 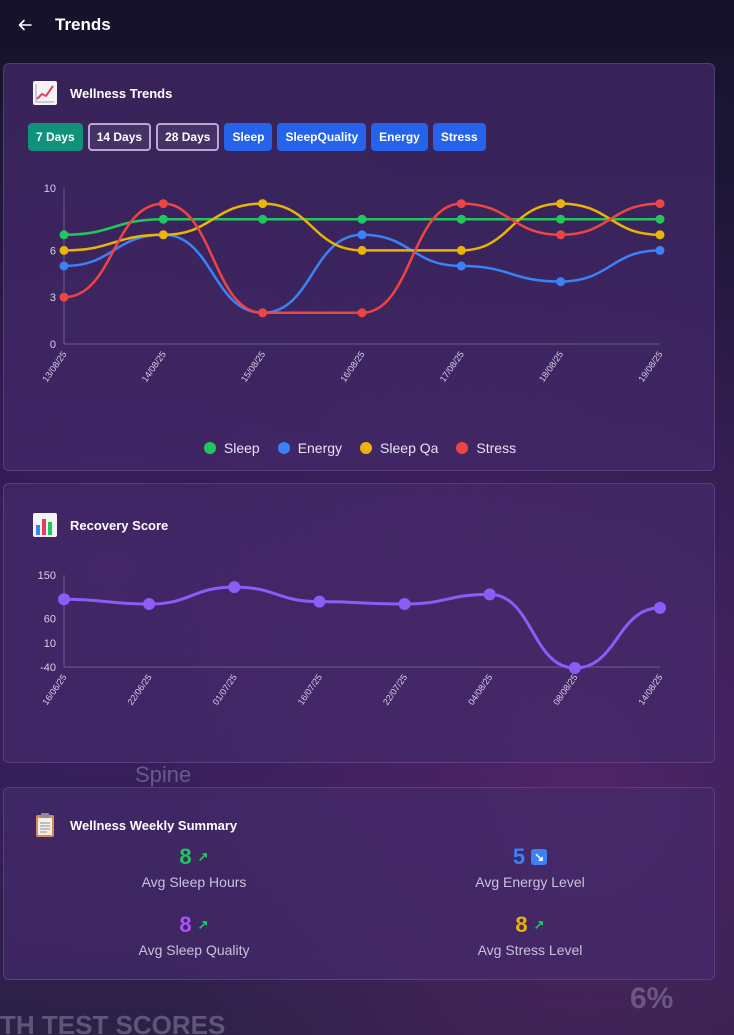 What do you see at coordinates (119, 137) in the screenshot?
I see `filter-14-days: 14 Days` at bounding box center [119, 137].